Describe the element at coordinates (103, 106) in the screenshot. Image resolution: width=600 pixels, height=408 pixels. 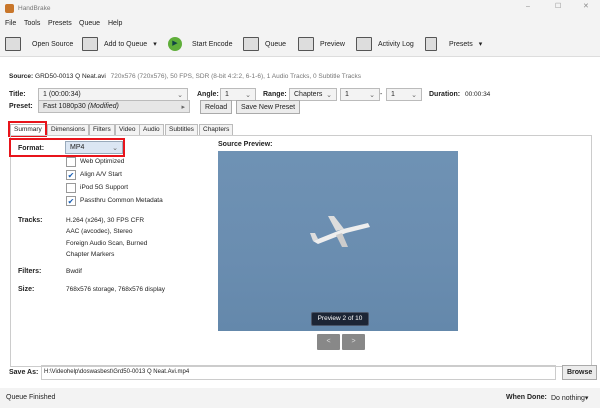
I see `preset-modified: (Modified)` at that location.